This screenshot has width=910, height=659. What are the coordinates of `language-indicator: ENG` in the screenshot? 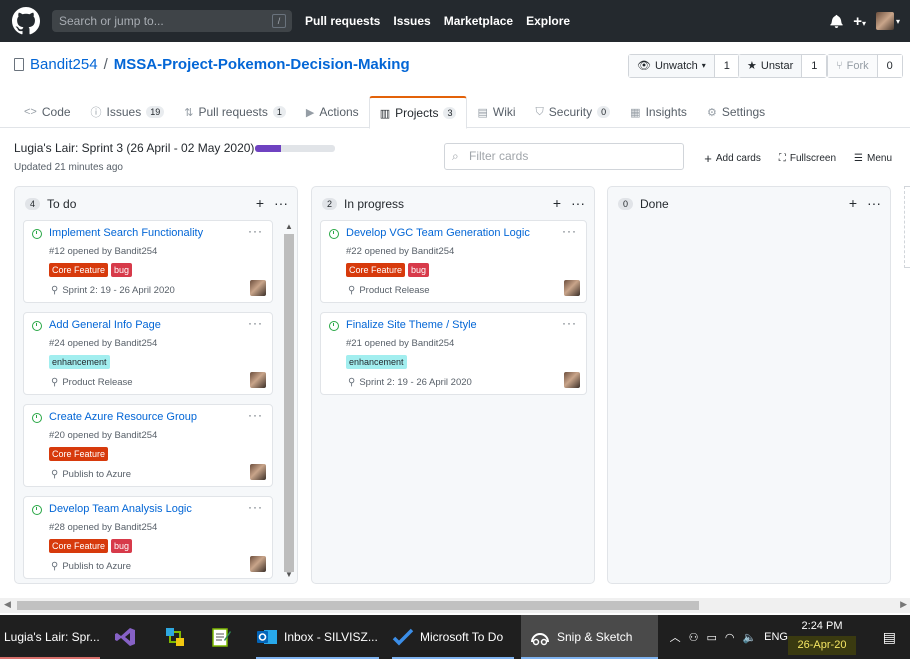 It's located at (776, 637).